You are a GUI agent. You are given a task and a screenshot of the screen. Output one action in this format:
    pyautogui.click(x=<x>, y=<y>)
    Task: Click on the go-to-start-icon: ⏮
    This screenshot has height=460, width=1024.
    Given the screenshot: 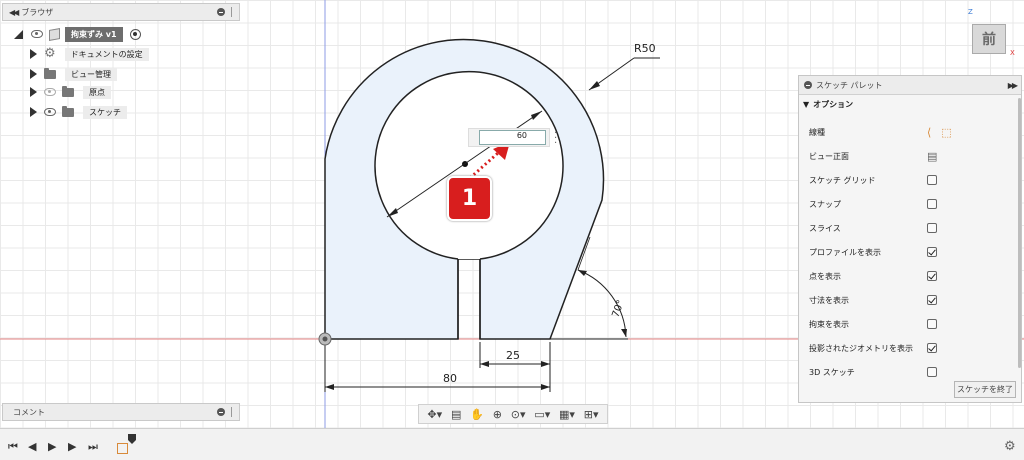 What is the action you would take?
    pyautogui.click(x=13, y=447)
    